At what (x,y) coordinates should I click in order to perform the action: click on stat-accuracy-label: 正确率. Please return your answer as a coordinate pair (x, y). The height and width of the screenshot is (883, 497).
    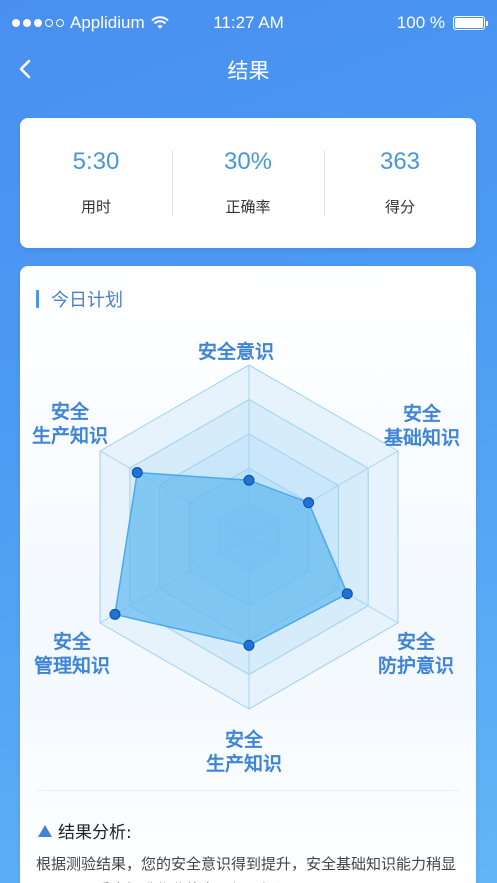
    Looking at the image, I should click on (248, 207).